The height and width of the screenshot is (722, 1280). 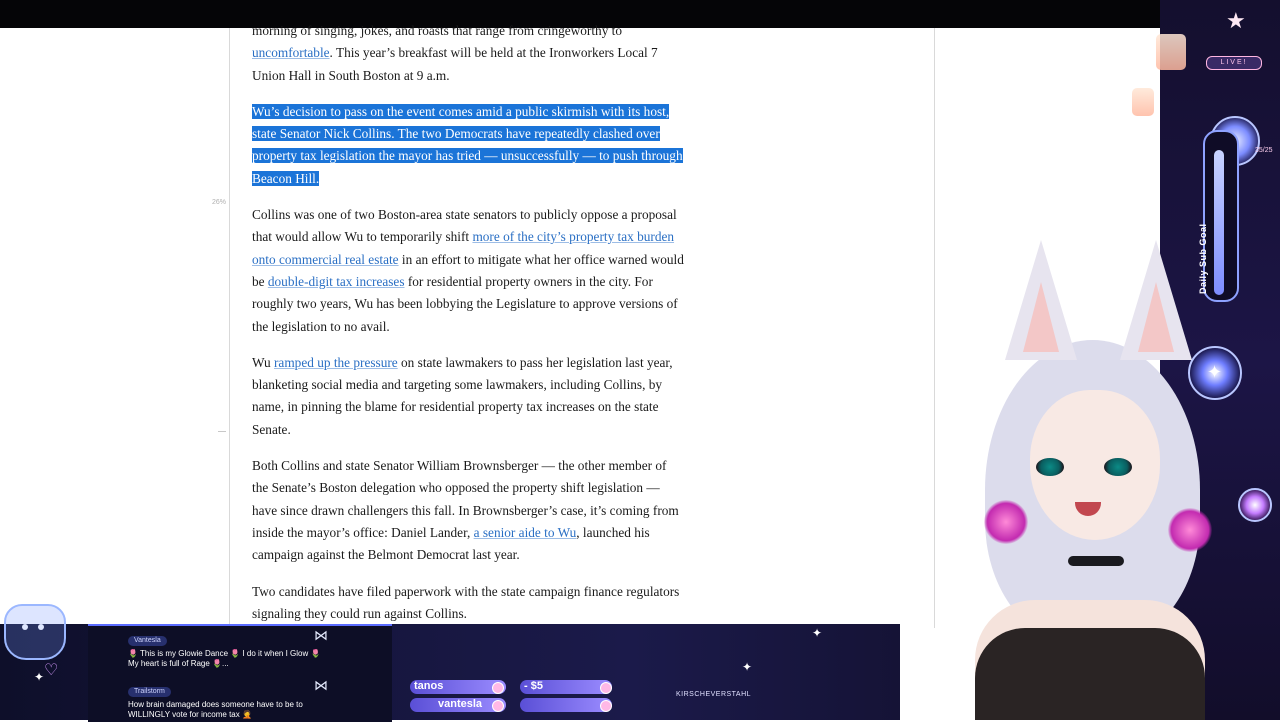 What do you see at coordinates (1096, 561) in the screenshot?
I see `avatar-choker` at bounding box center [1096, 561].